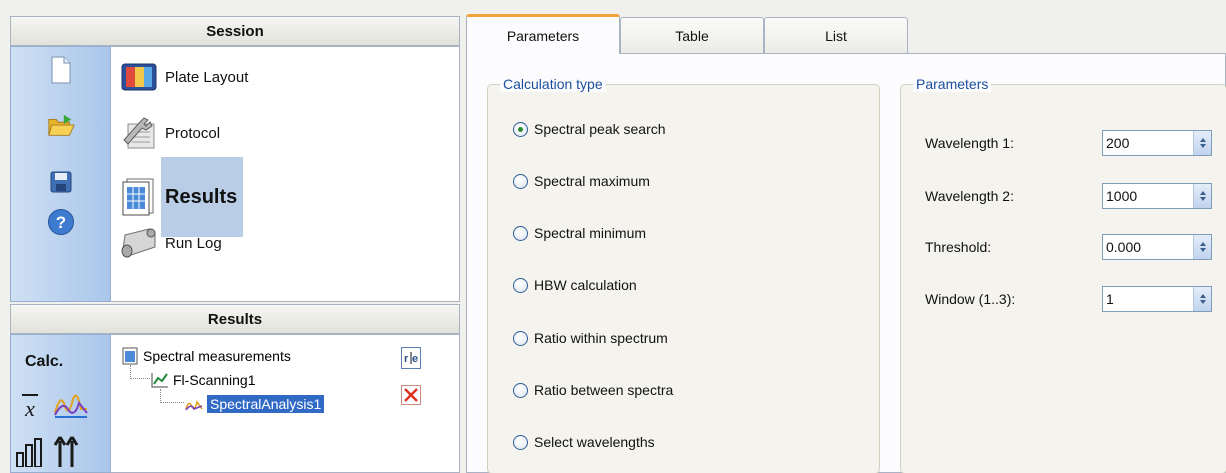  Describe the element at coordinates (193, 133) in the screenshot. I see `nav-label: Protocol` at that location.